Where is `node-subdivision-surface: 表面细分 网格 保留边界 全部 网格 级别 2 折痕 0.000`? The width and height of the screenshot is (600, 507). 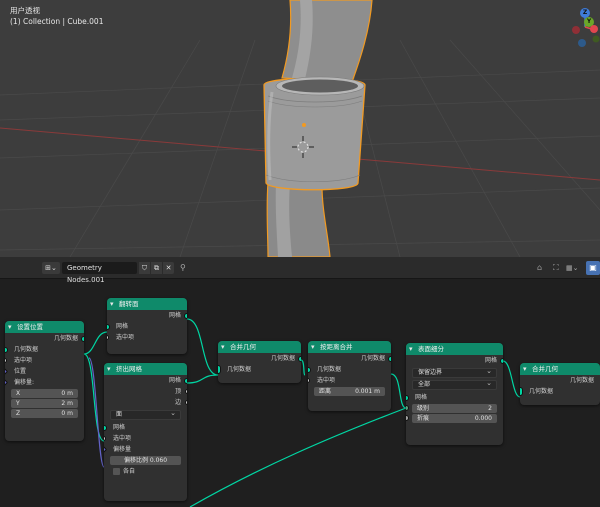 node-subdivision-surface: 表面细分 网格 保留边界 全部 网格 级别 2 折痕 0.000 is located at coordinates (454, 394).